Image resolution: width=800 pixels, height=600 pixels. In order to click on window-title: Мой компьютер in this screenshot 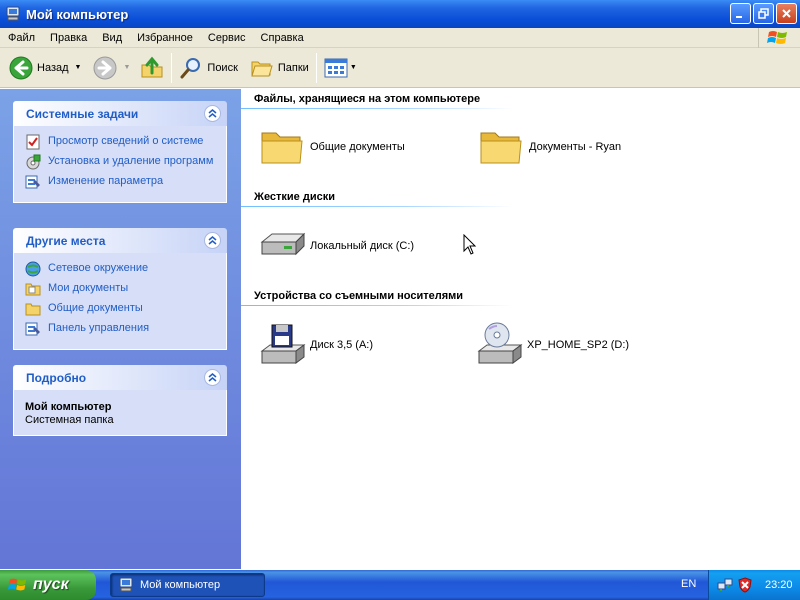, I will do `click(77, 14)`.